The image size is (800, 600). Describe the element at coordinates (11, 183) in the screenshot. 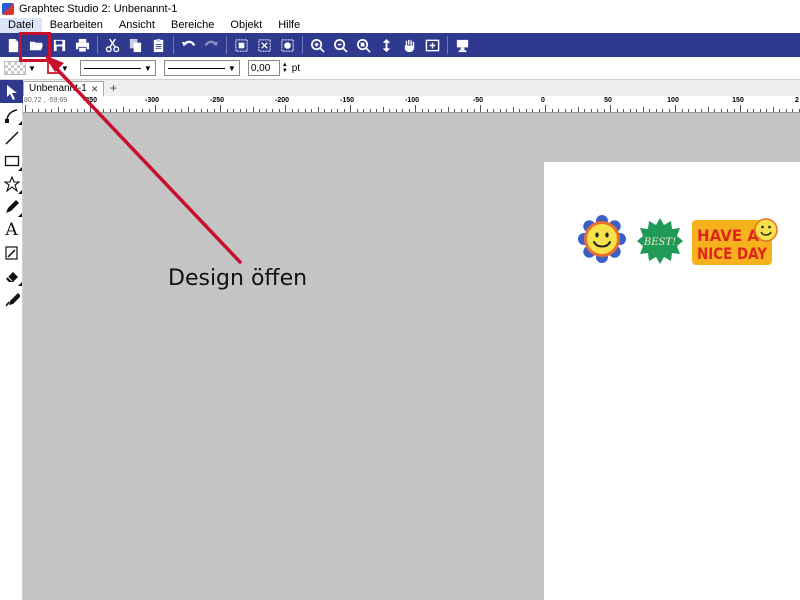

I see `star-tool-icon` at that location.